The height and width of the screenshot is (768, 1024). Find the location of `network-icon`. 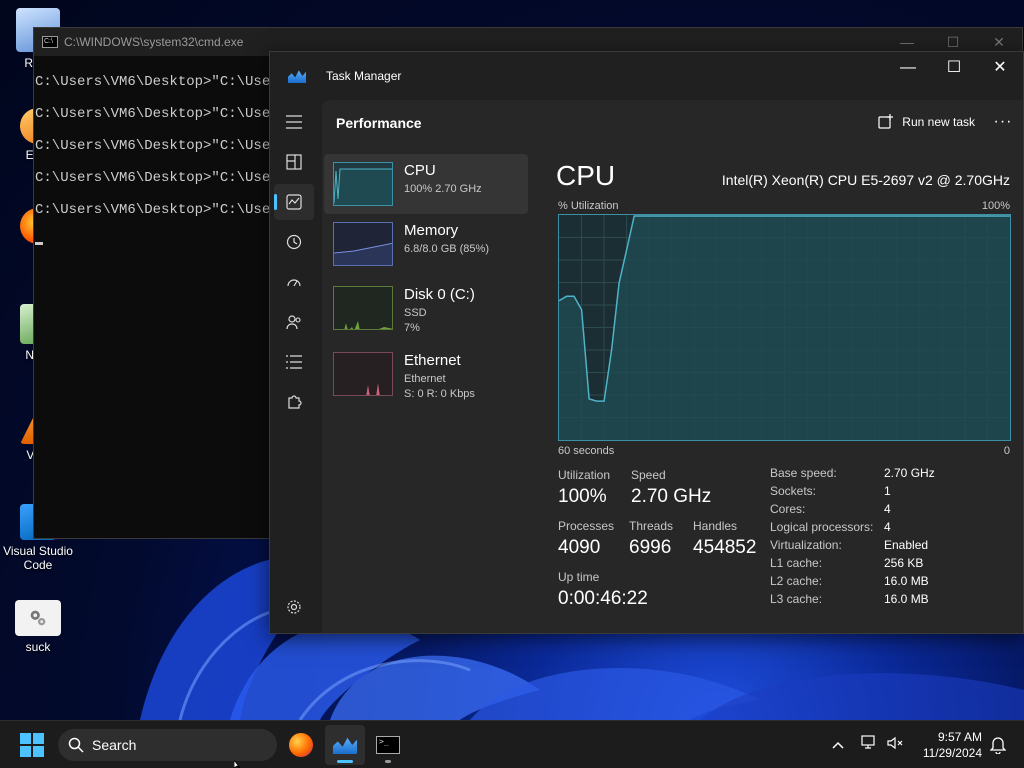

network-icon is located at coordinates (870, 745).